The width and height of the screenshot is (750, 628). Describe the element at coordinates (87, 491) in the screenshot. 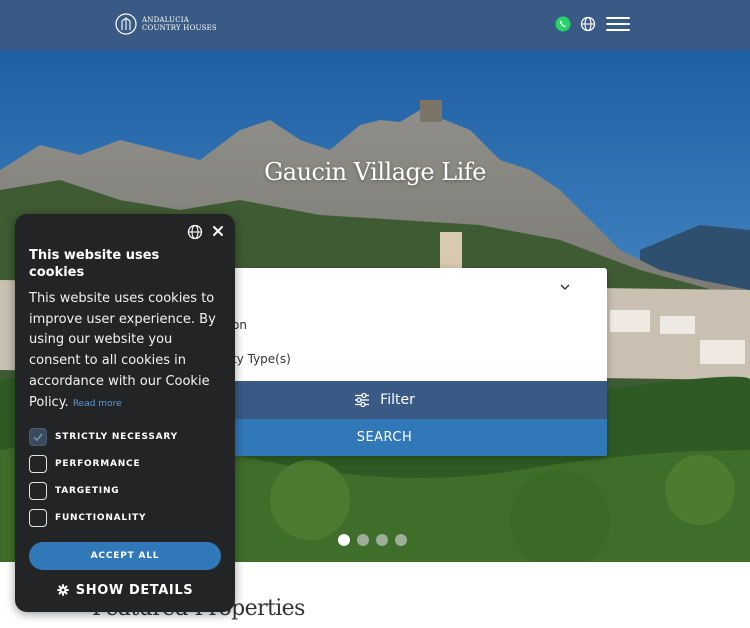

I see `targeting-label: TARGETING` at that location.